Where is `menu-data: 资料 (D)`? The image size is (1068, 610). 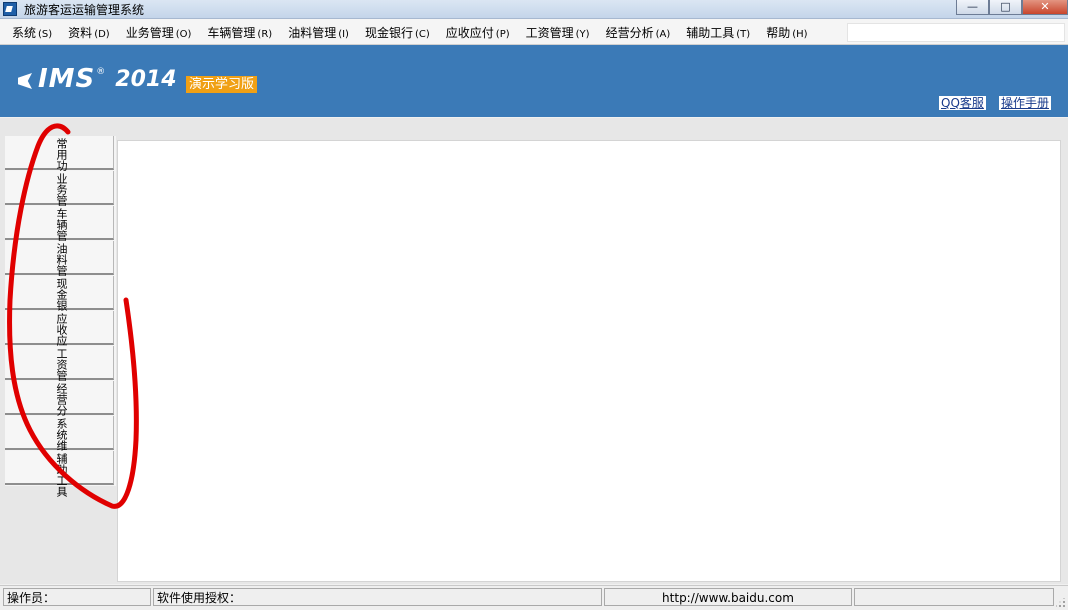
menu-data: 资料 (D) is located at coordinates (89, 33).